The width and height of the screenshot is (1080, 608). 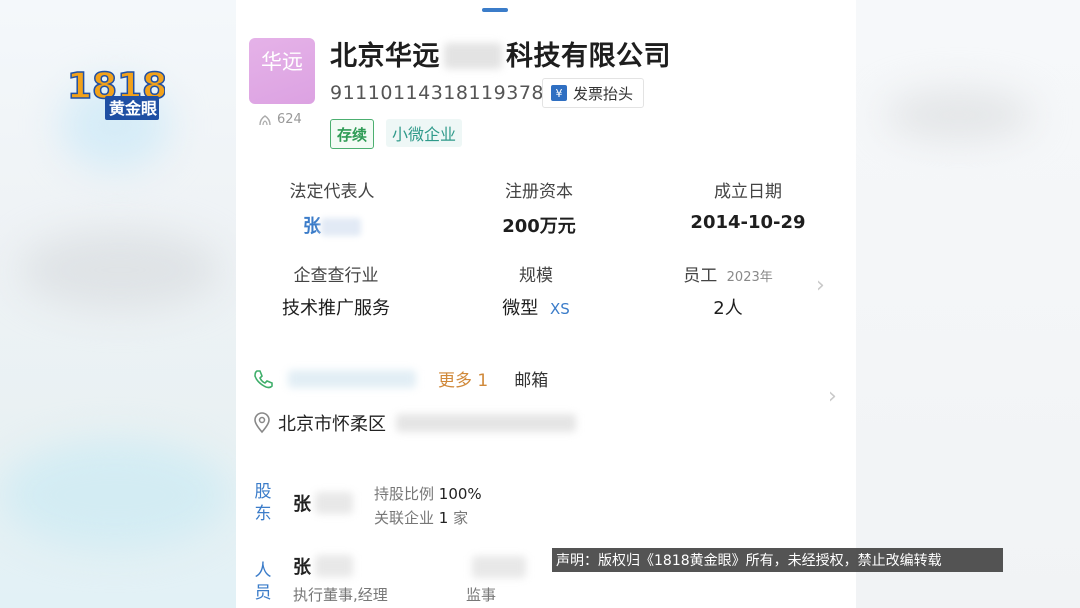 What do you see at coordinates (352, 134) in the screenshot?
I see `status-badge: 存续` at bounding box center [352, 134].